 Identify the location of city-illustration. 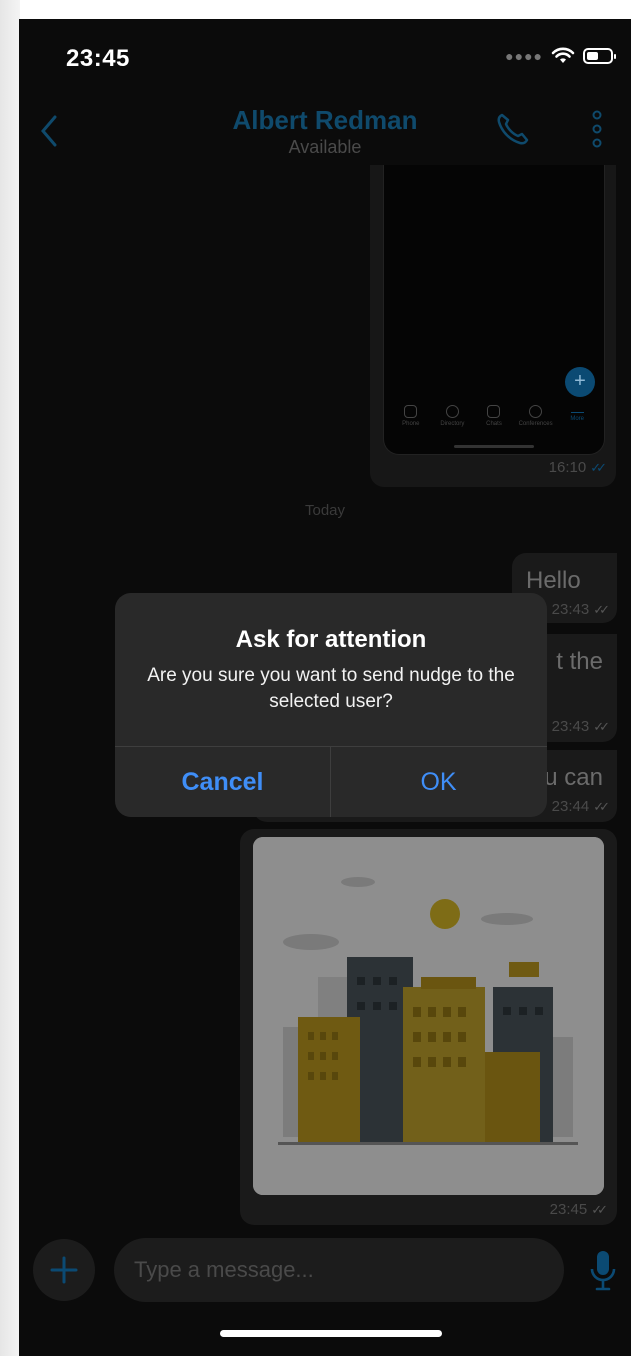
(428, 1016).